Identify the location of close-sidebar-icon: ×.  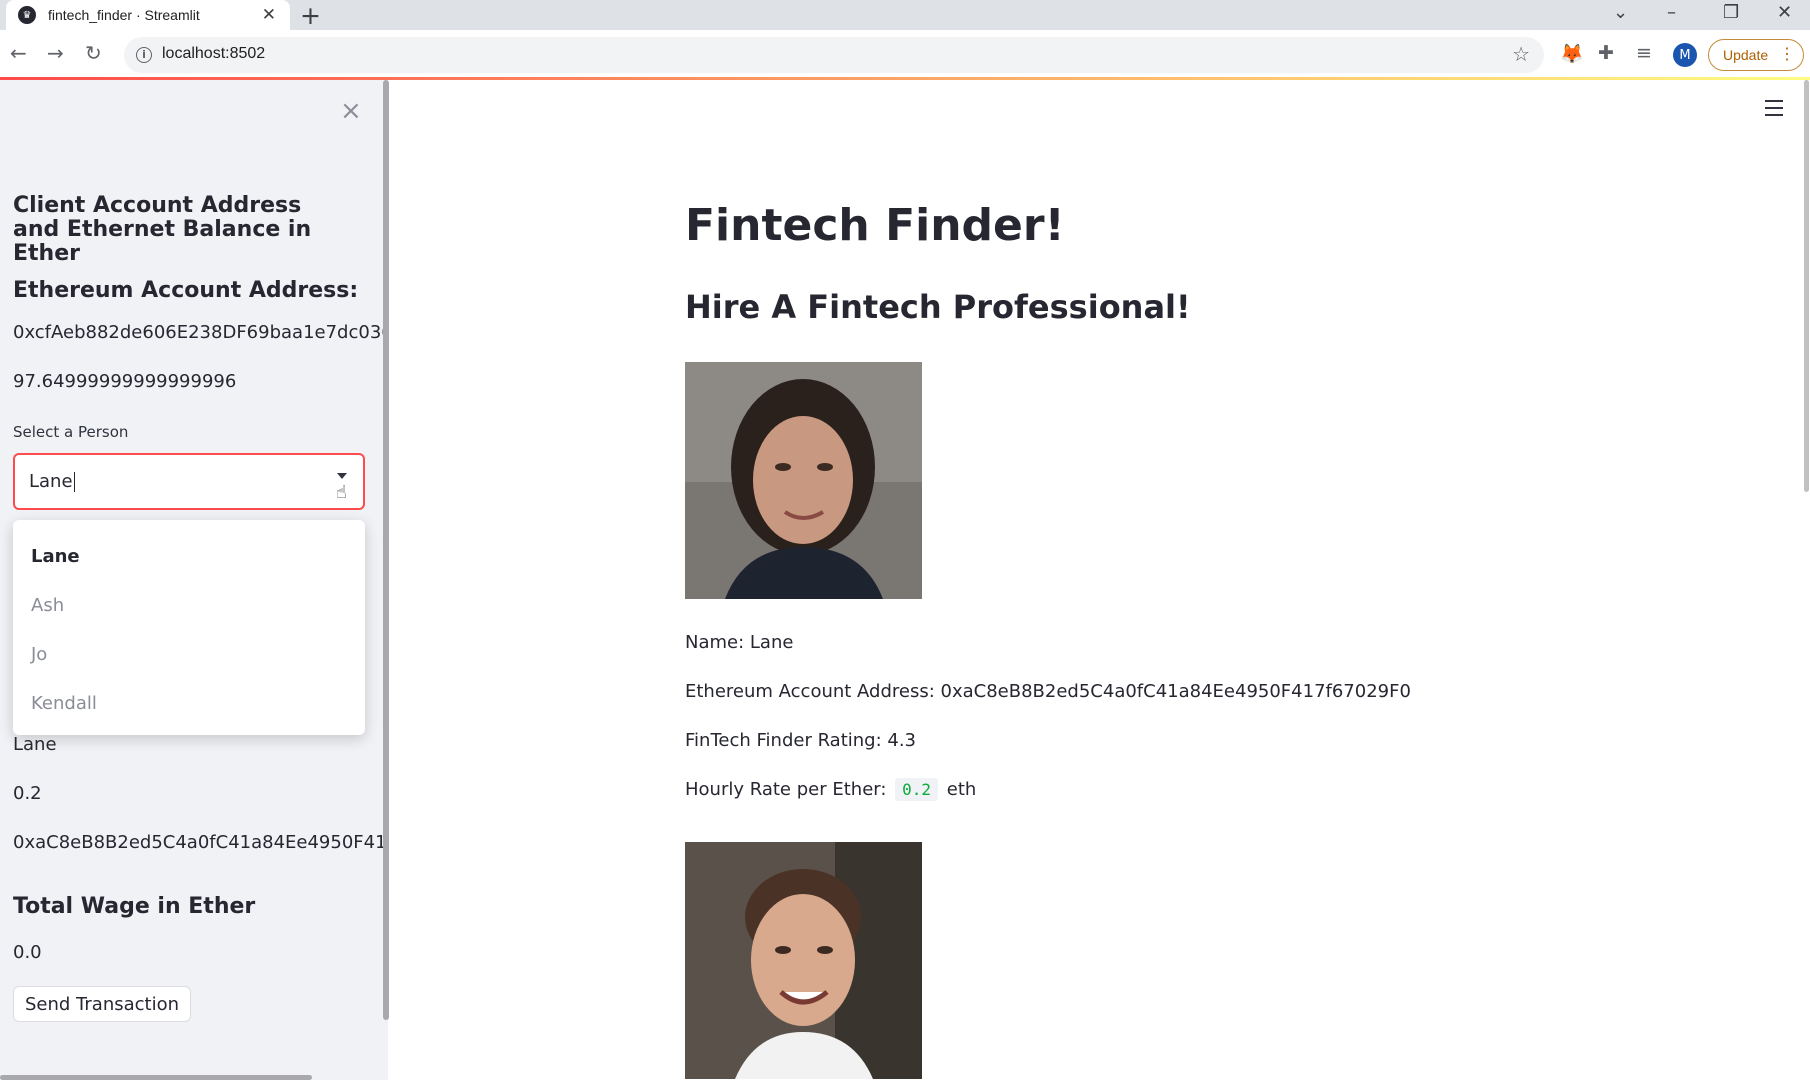
(351, 111).